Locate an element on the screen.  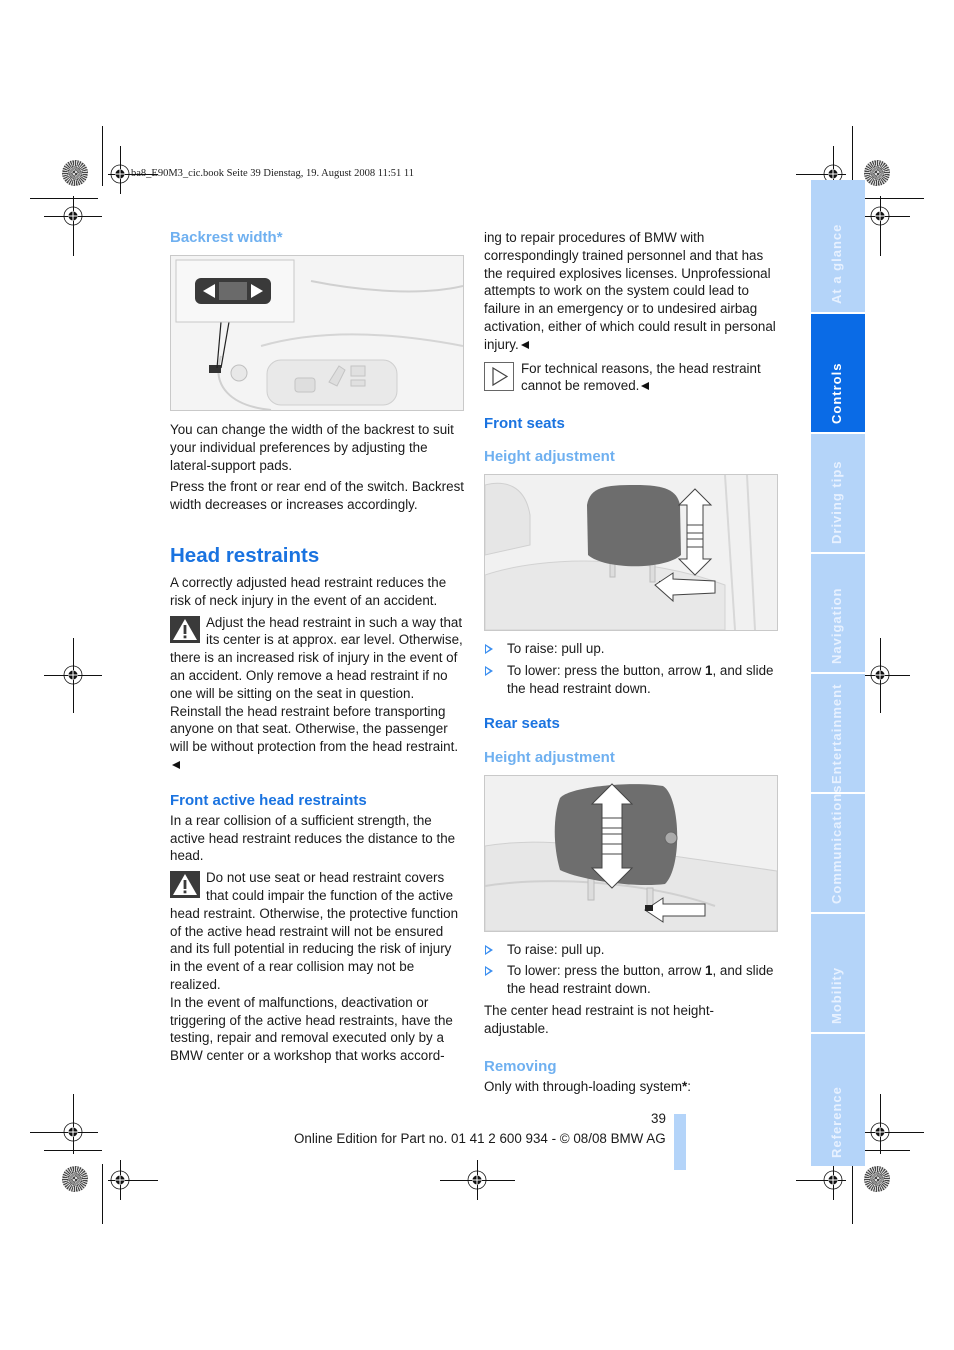
tab-navigation: Navigation is located at coordinates (838, 613).